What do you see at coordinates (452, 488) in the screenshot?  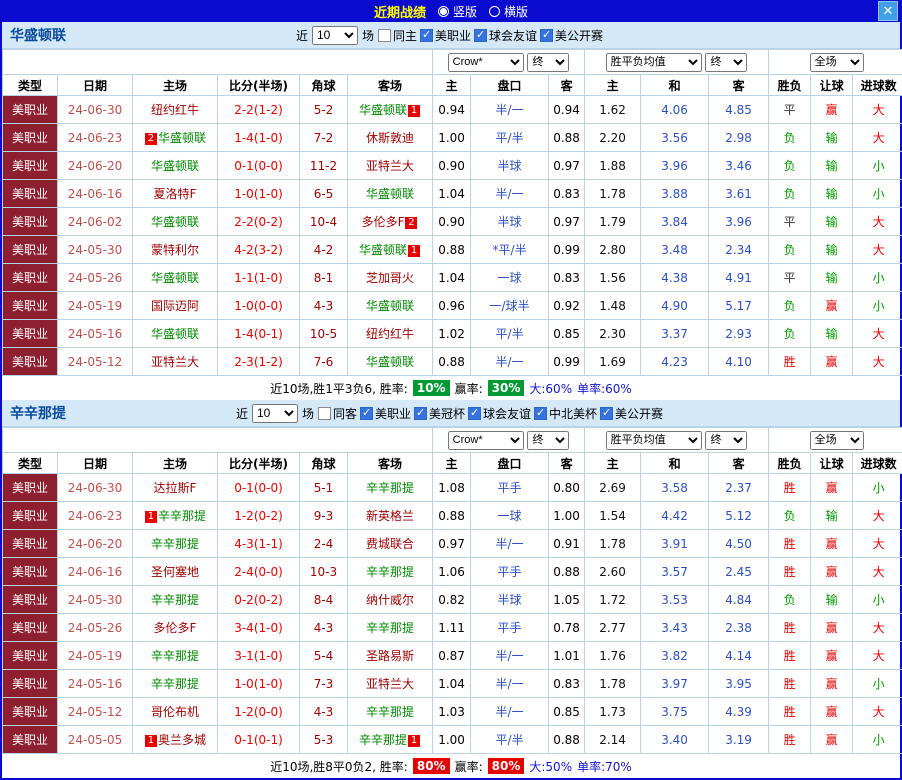 I see `ah-home-cell: 1.08` at bounding box center [452, 488].